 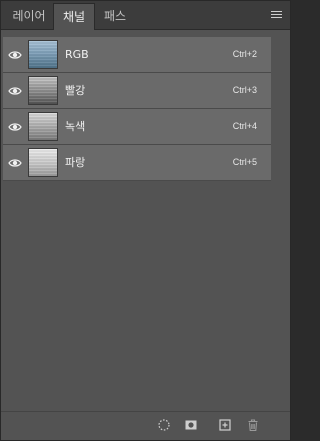 I want to click on channel-shortcut: Ctrl+3, so click(x=244, y=90).